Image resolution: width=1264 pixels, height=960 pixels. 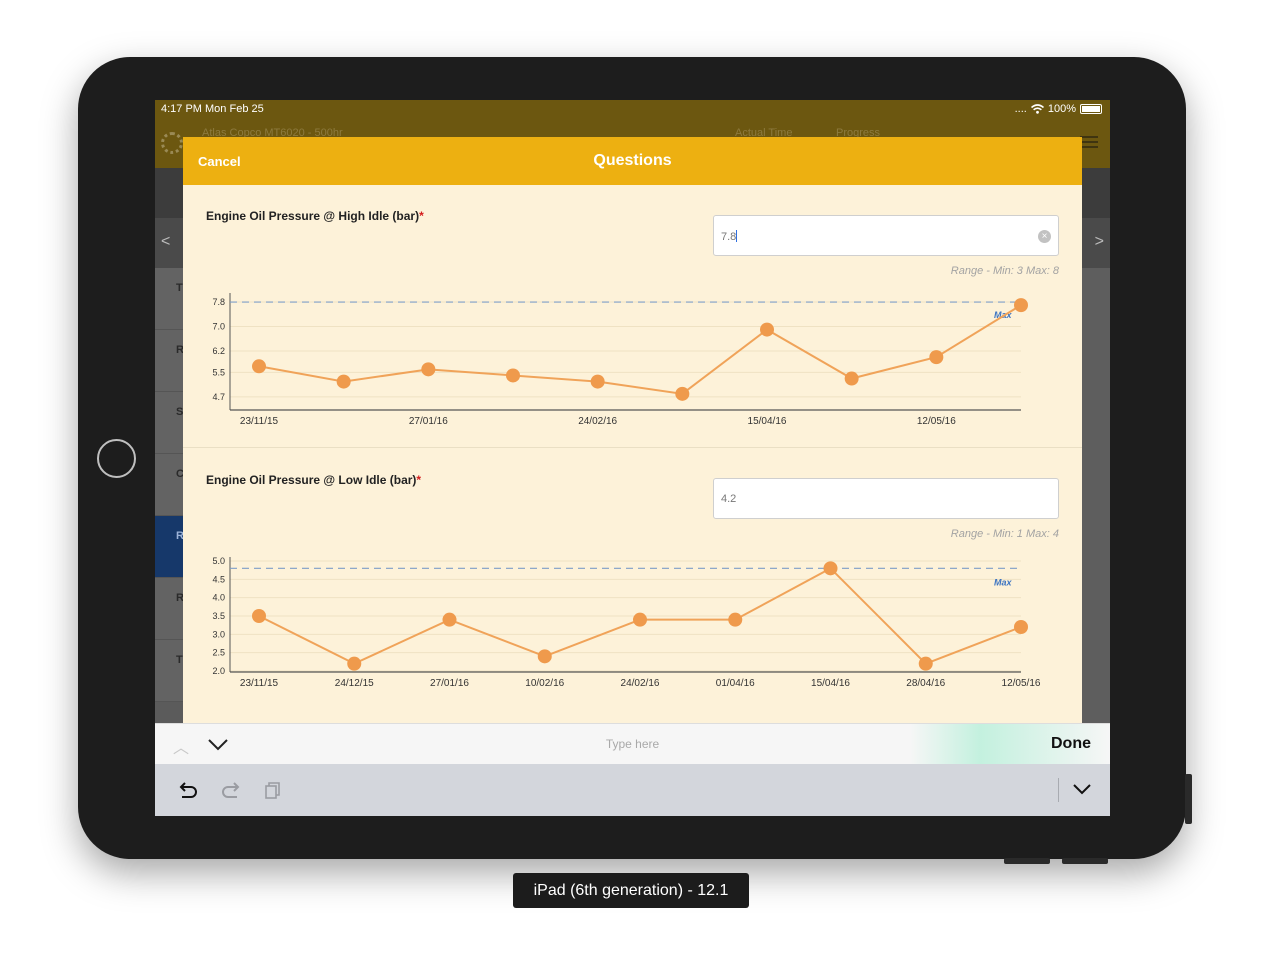 I want to click on y-tick-label: 2.5, so click(x=218, y=653).